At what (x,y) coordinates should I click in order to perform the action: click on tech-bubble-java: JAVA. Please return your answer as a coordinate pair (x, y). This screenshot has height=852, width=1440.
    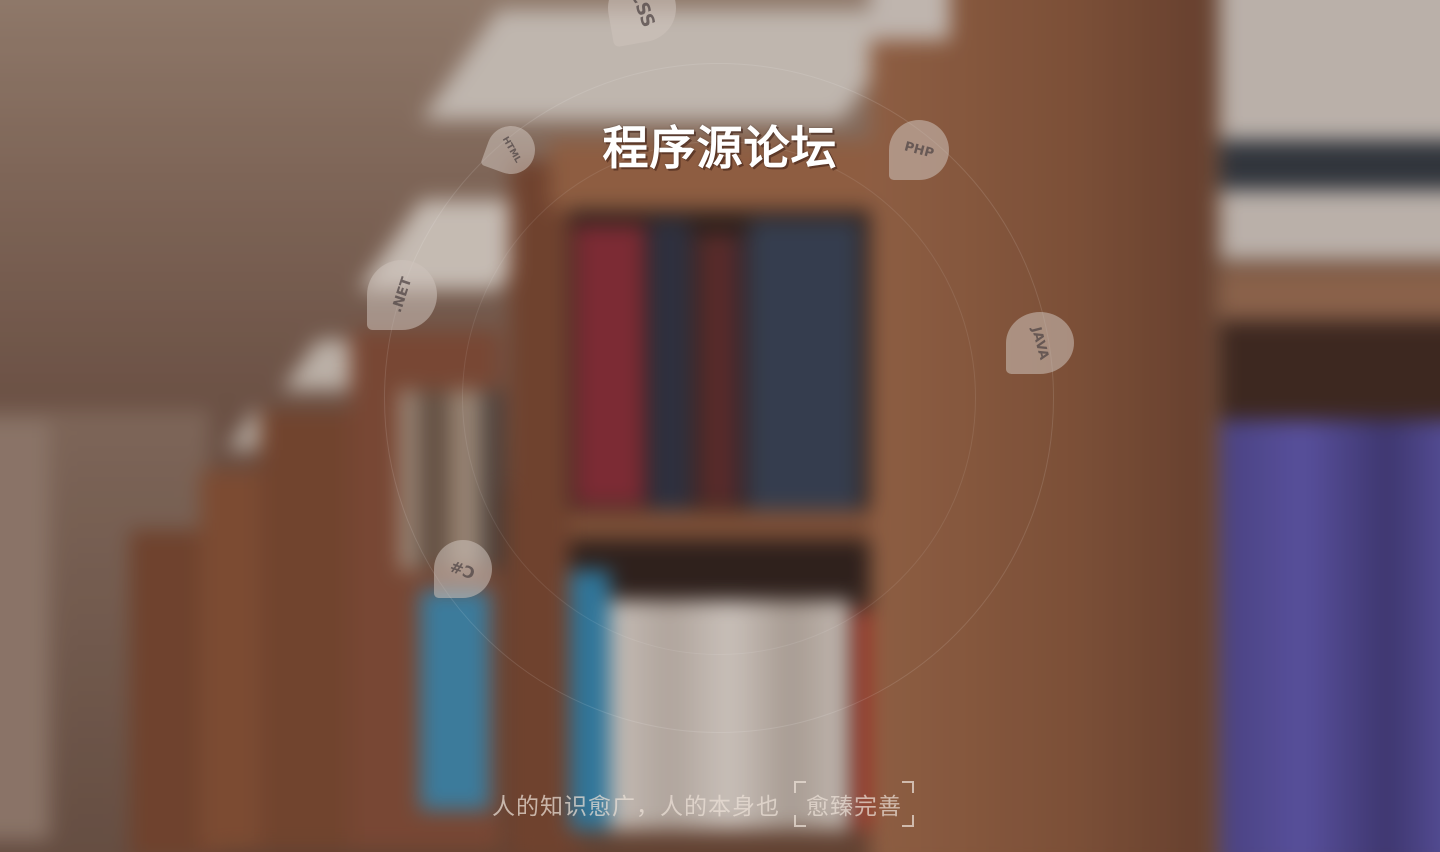
    Looking at the image, I should click on (1040, 343).